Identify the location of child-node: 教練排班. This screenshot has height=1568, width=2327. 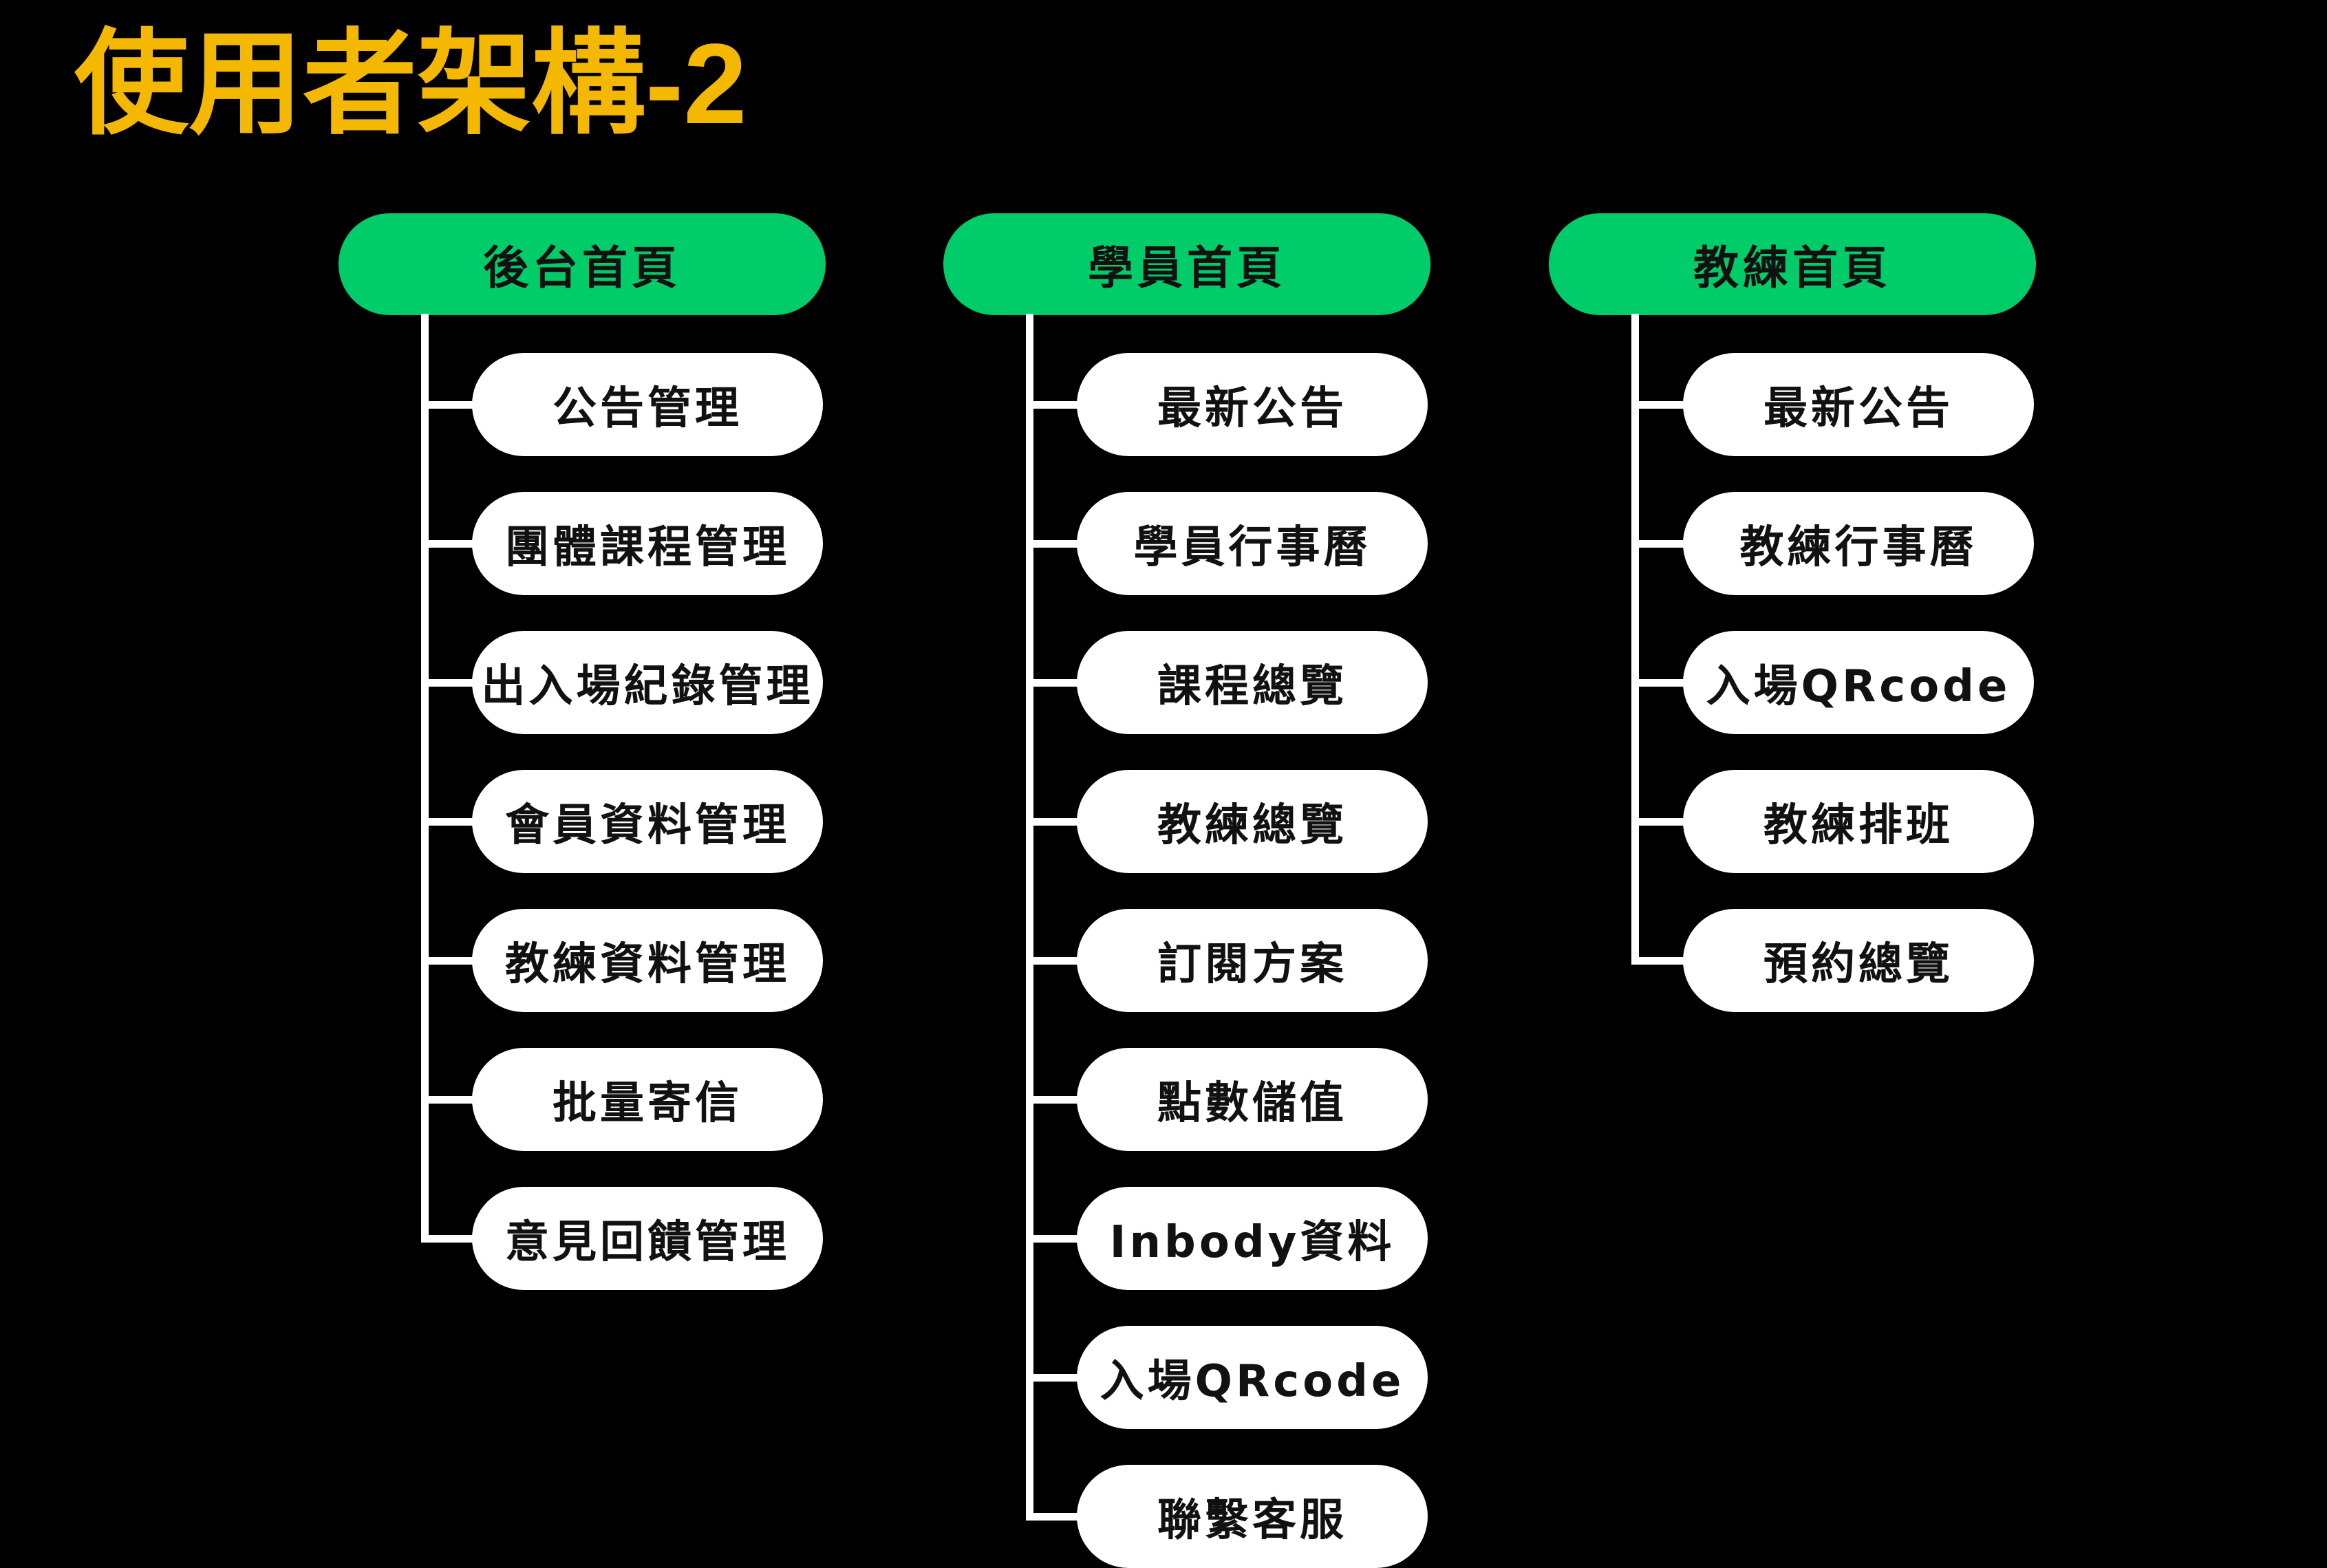
(1858, 821).